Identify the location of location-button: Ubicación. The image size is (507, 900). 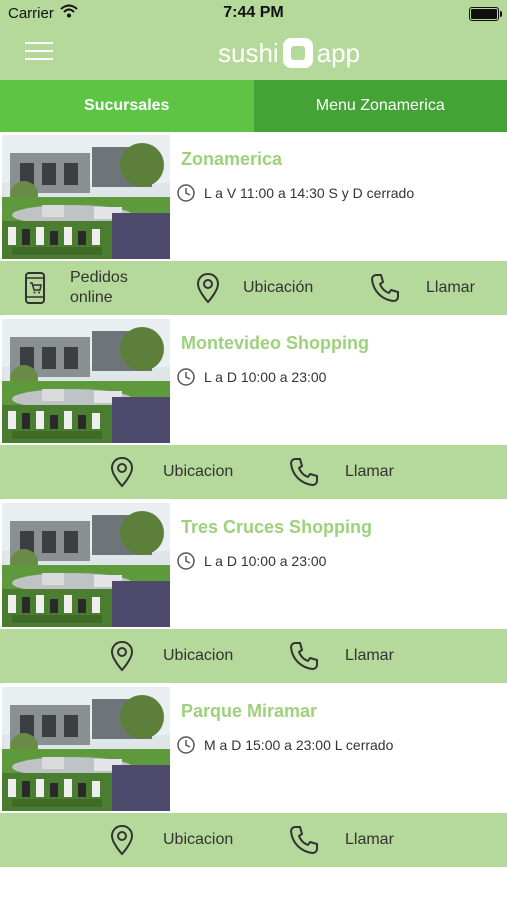
(254, 288).